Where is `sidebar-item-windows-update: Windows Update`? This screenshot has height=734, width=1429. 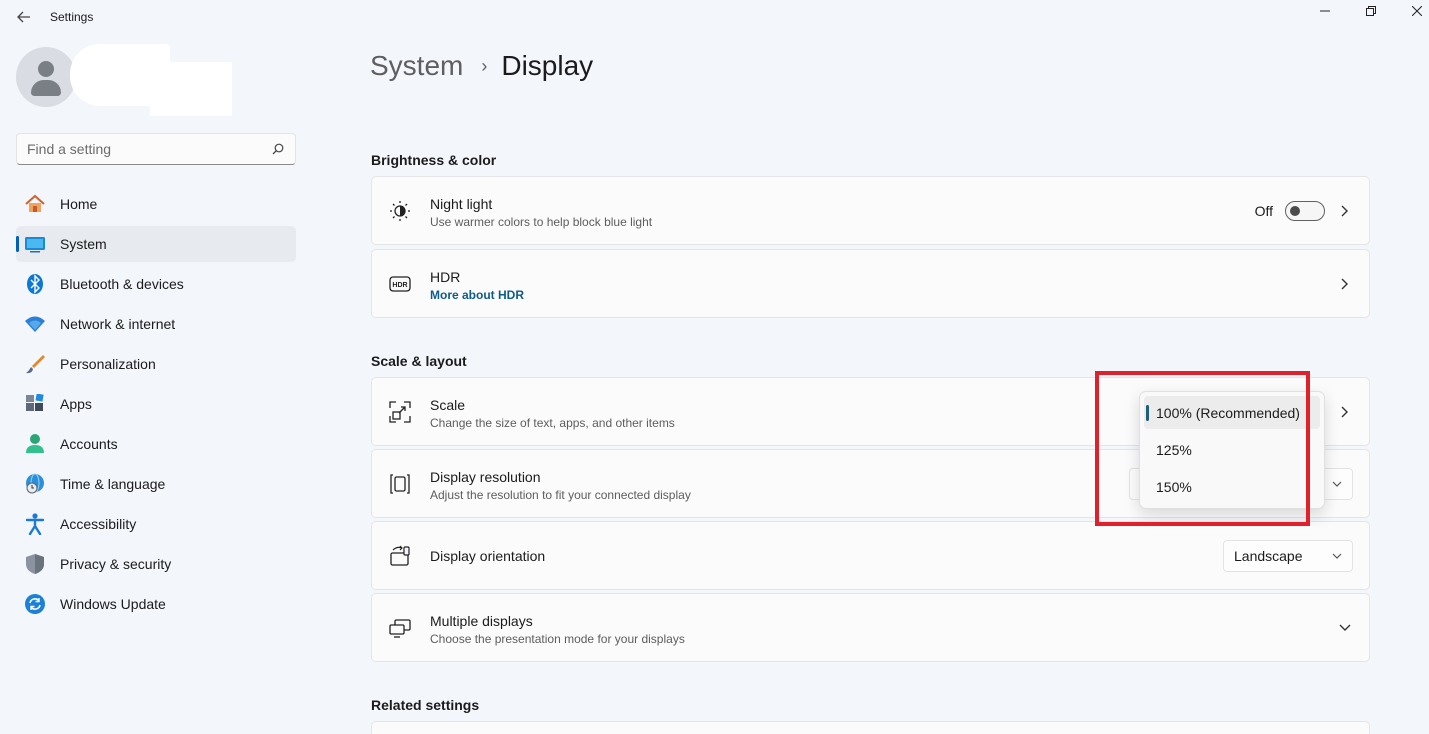 sidebar-item-windows-update: Windows Update is located at coordinates (156, 604).